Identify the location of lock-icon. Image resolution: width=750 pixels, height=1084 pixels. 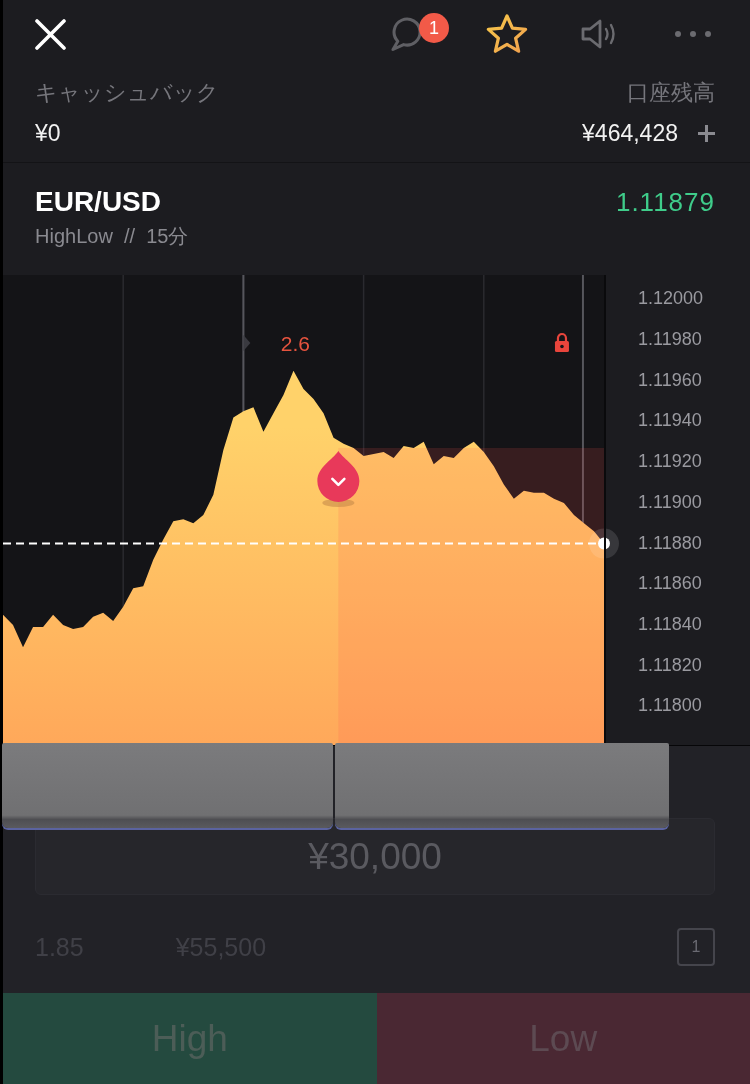
(561, 342).